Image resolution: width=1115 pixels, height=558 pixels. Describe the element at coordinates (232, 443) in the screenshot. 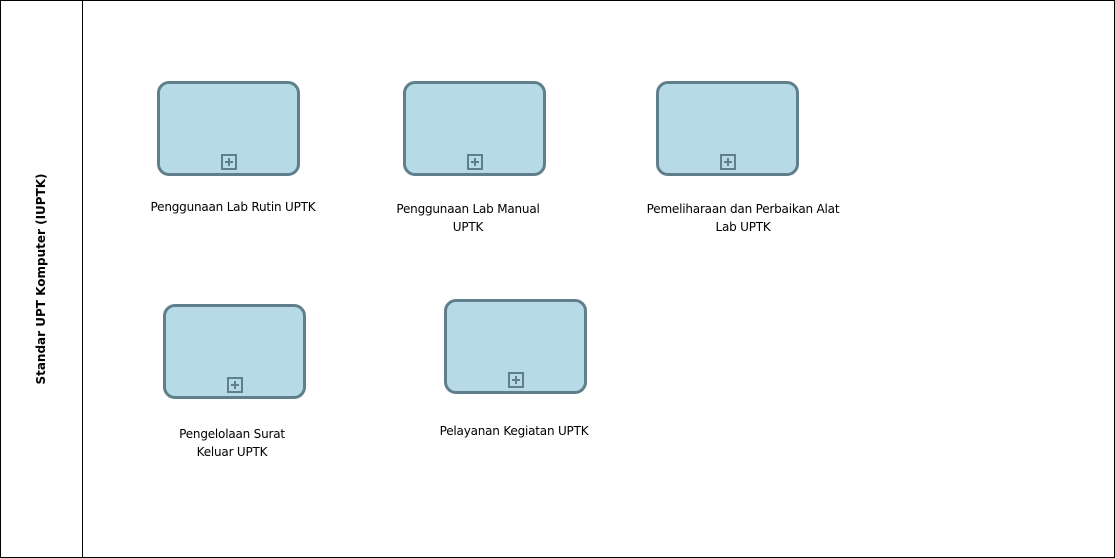

I see `task-label: Pengelolaan Surat Keluar UPTK` at that location.